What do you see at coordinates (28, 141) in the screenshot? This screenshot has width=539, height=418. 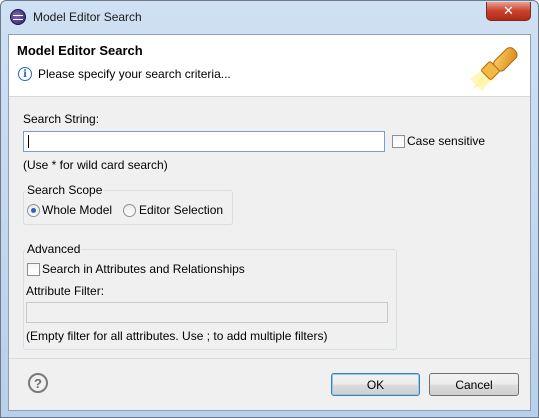 I see `text-caret` at bounding box center [28, 141].